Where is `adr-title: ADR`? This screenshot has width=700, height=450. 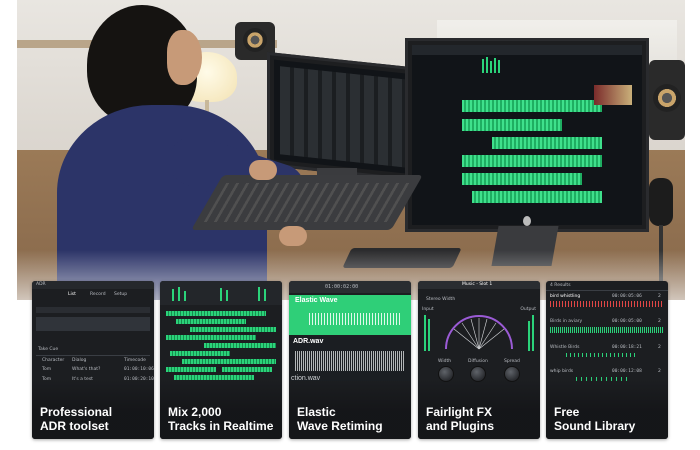
adr-title: ADR is located at coordinates (41, 284).